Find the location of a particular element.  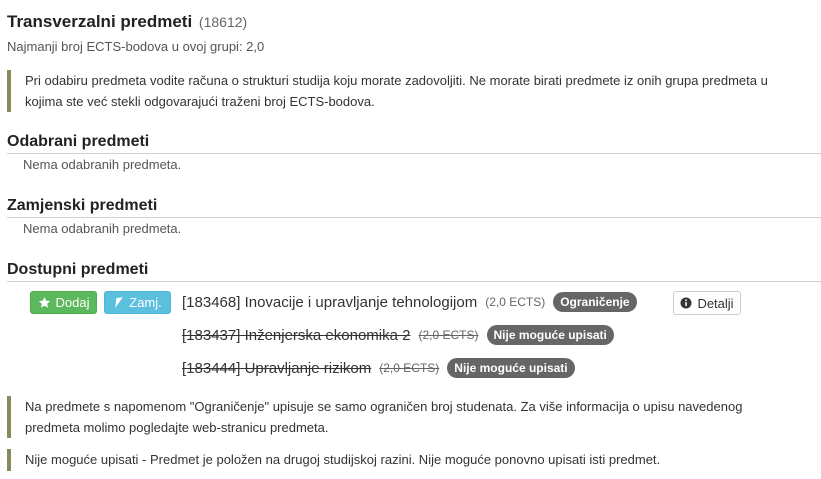

available-courses-heading: Dostupni predmeti is located at coordinates (414, 270).